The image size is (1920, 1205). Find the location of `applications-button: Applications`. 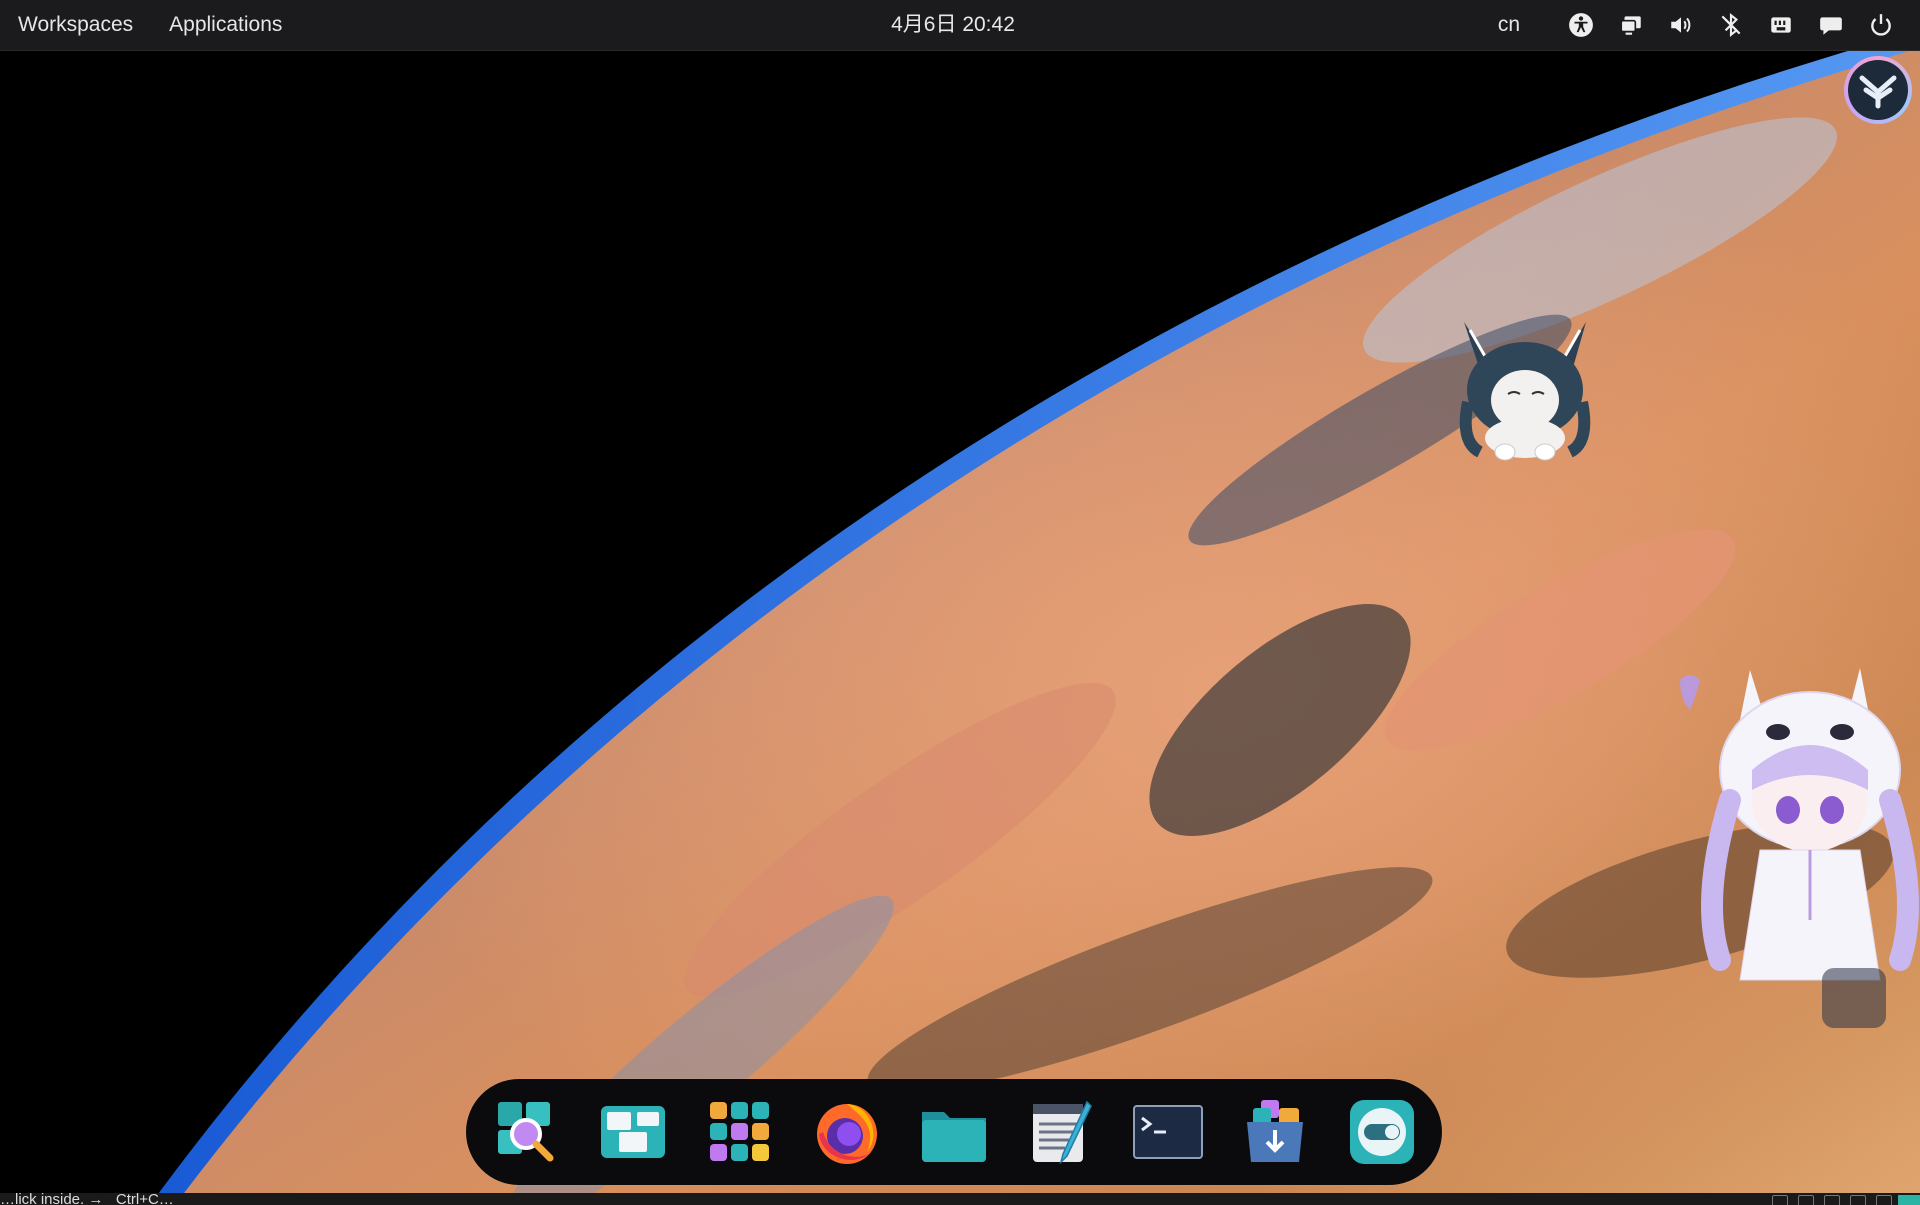

applications-button: Applications is located at coordinates (225, 25).